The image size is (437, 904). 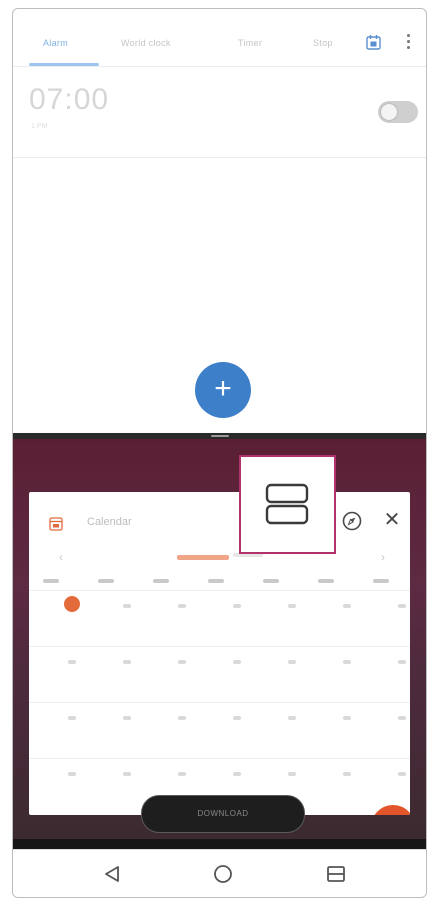 I want to click on screen-bottom-strip, so click(x=219, y=844).